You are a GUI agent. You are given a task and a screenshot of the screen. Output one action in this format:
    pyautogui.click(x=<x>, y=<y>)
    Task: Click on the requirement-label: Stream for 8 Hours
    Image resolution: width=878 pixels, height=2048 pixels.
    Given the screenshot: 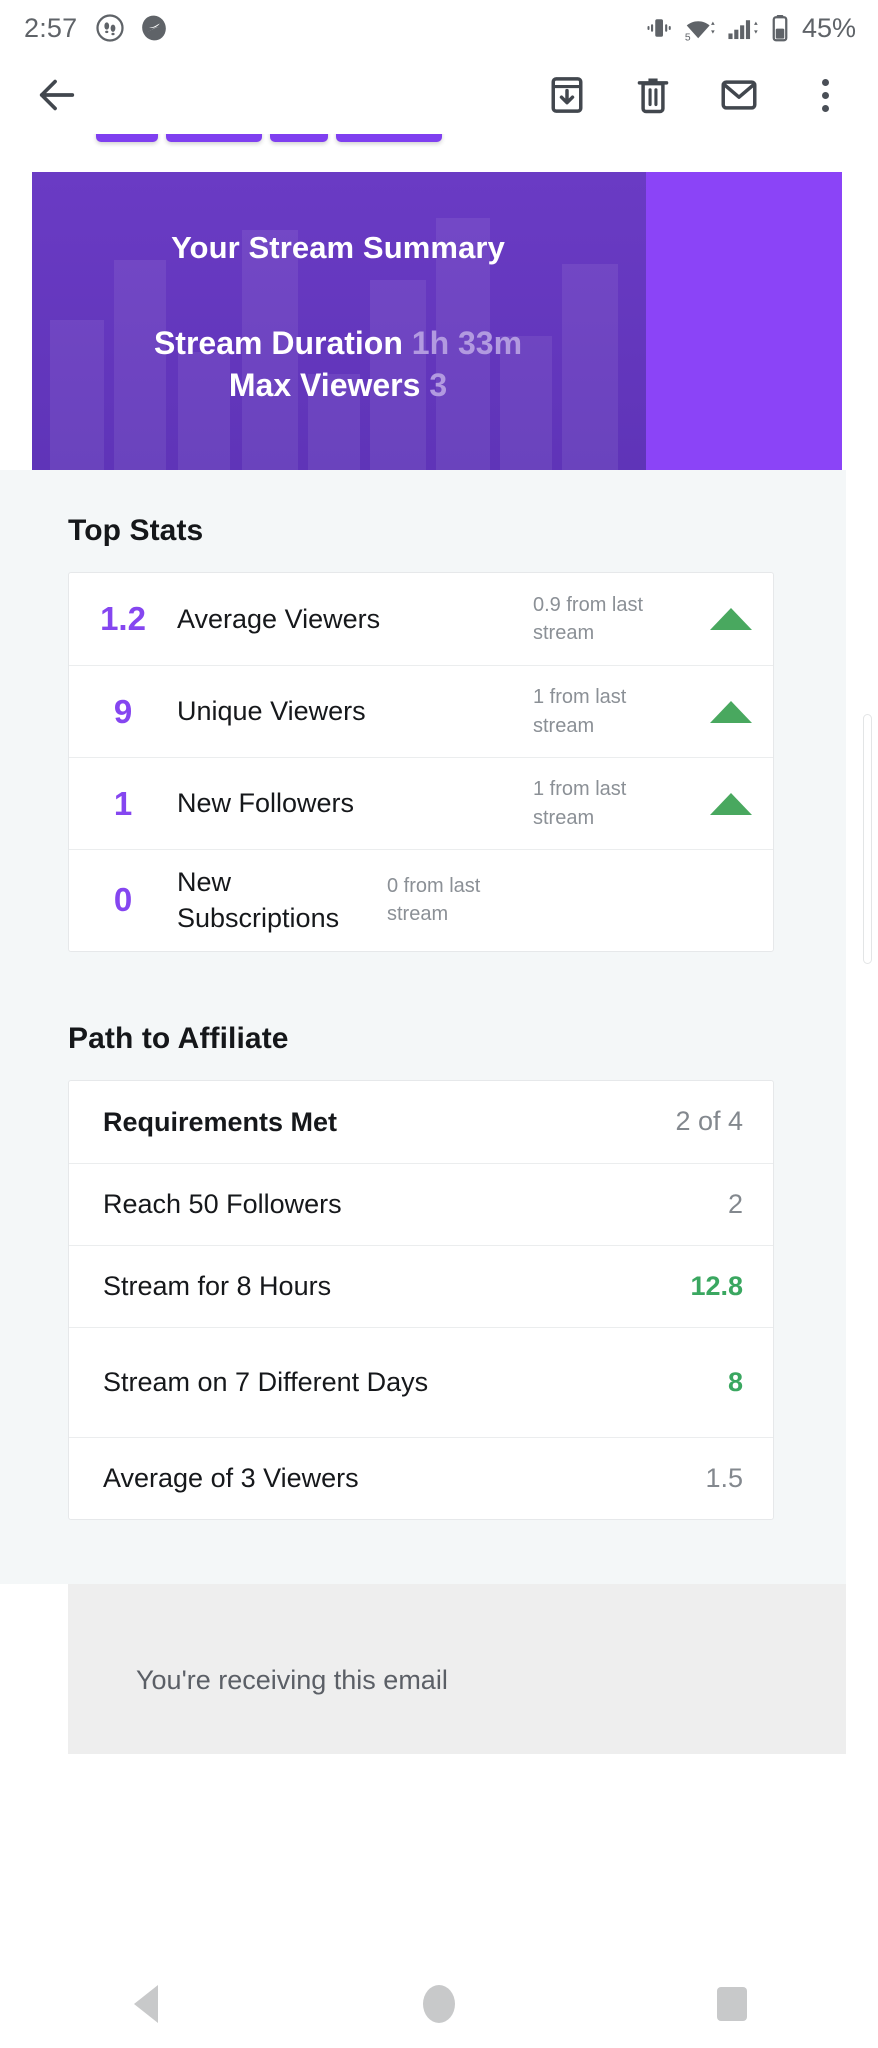 What is the action you would take?
    pyautogui.click(x=217, y=1286)
    